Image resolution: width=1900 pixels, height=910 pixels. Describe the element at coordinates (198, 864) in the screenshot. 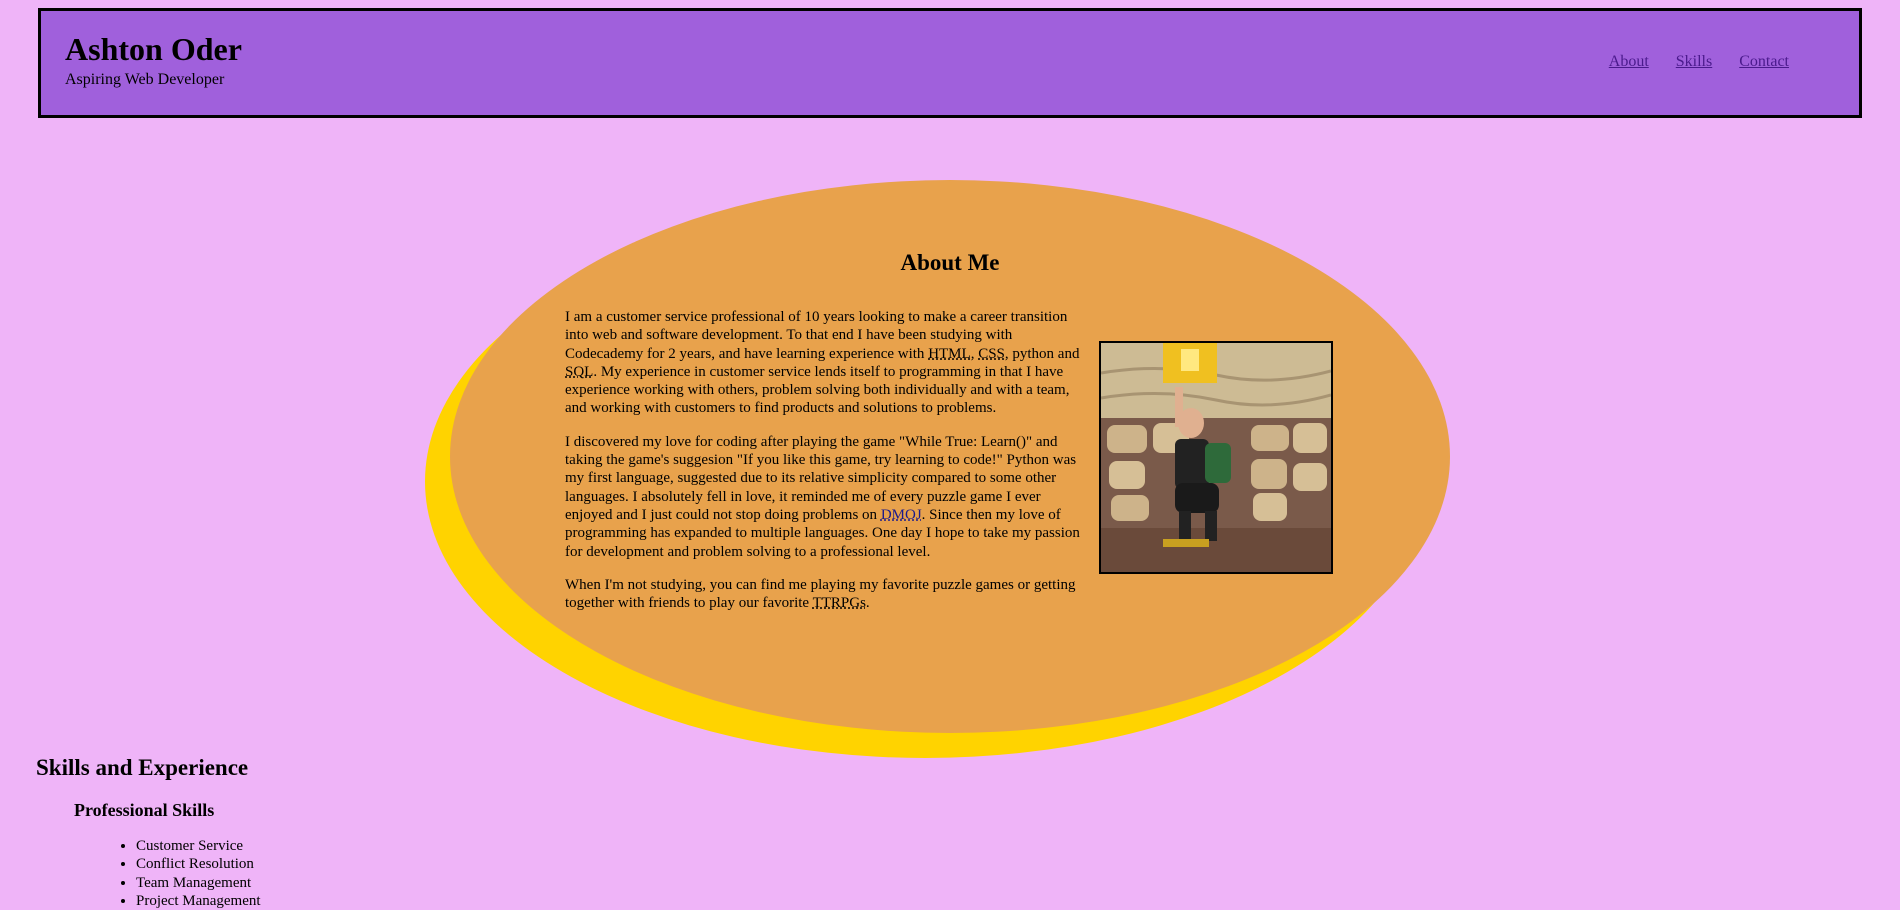

I see `skill-item: Conflict Resolution` at that location.